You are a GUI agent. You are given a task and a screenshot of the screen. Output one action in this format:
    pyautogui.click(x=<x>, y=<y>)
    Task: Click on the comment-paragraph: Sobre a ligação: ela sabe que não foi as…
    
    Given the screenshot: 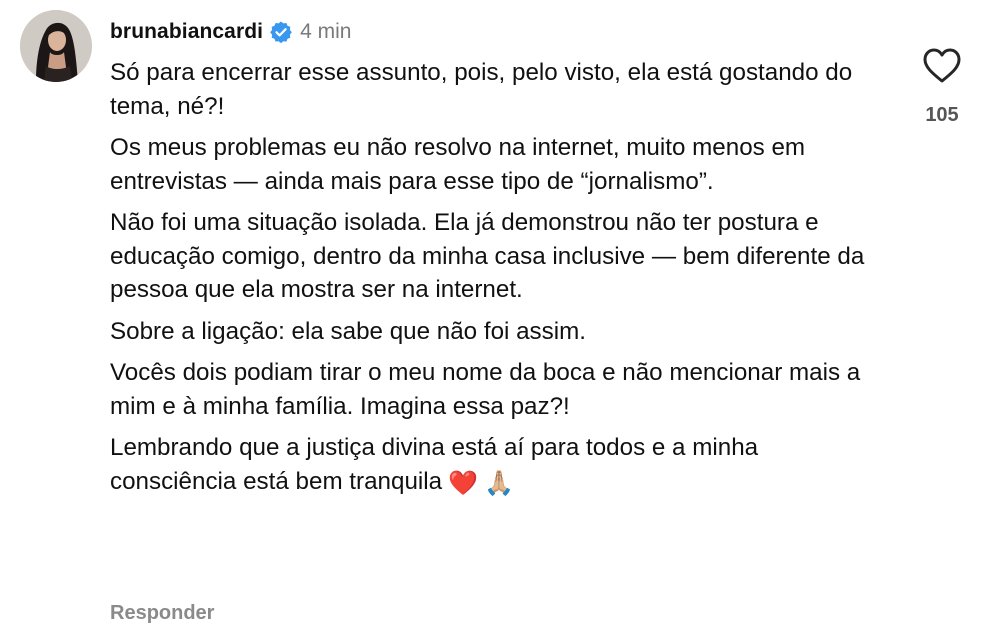 What is the action you would take?
    pyautogui.click(x=348, y=331)
    